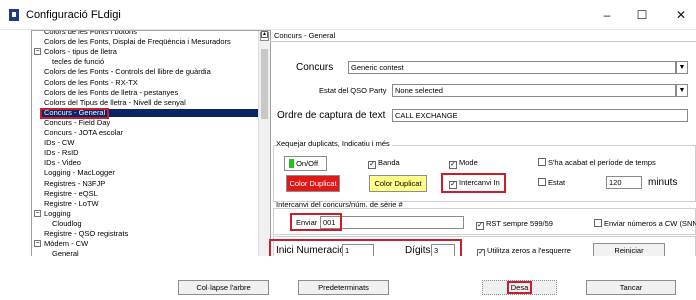 Image resolution: width=696 pixels, height=300 pixels. Describe the element at coordinates (305, 35) in the screenshot. I see `group-title-label: Concurs - General` at that location.